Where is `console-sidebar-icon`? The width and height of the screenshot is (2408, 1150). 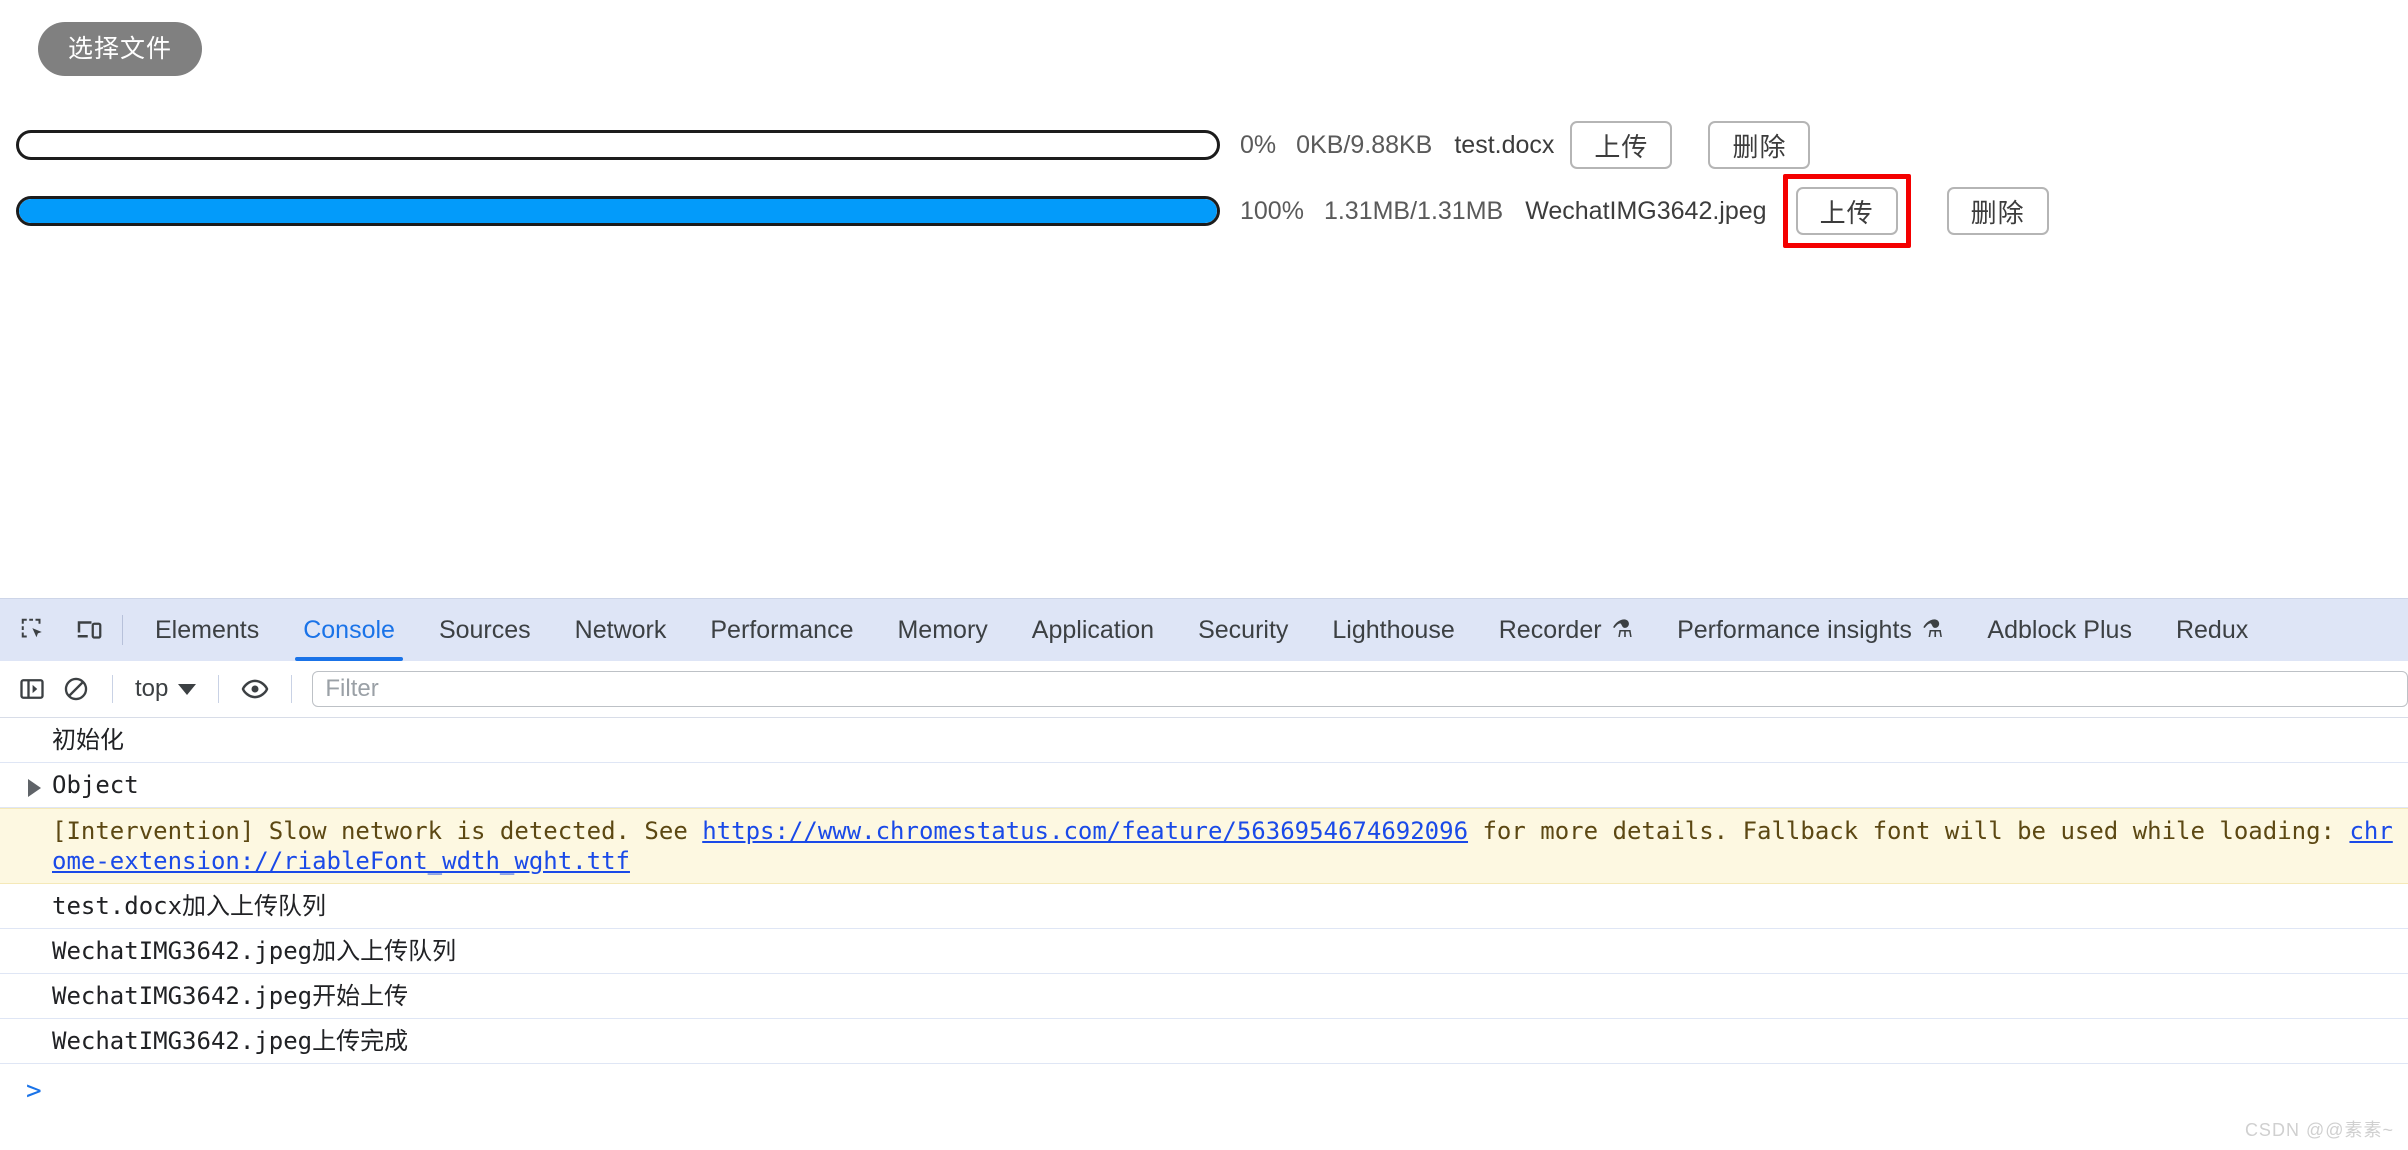 console-sidebar-icon is located at coordinates (32, 689).